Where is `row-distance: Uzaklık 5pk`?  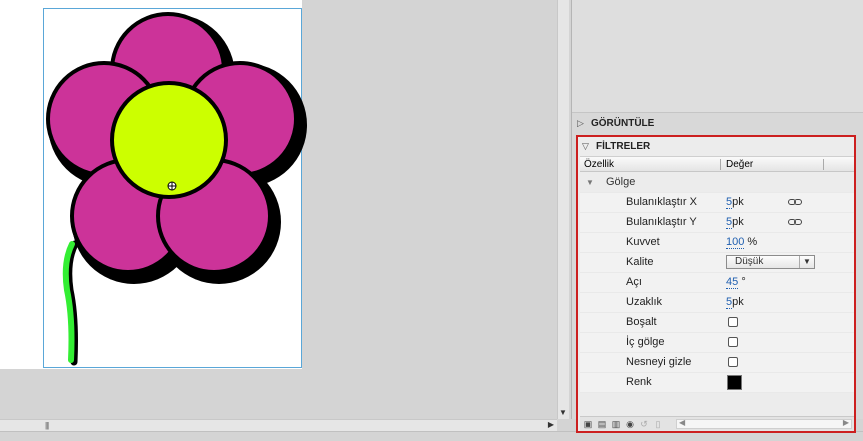
row-distance: Uzaklık 5pk is located at coordinates (717, 303).